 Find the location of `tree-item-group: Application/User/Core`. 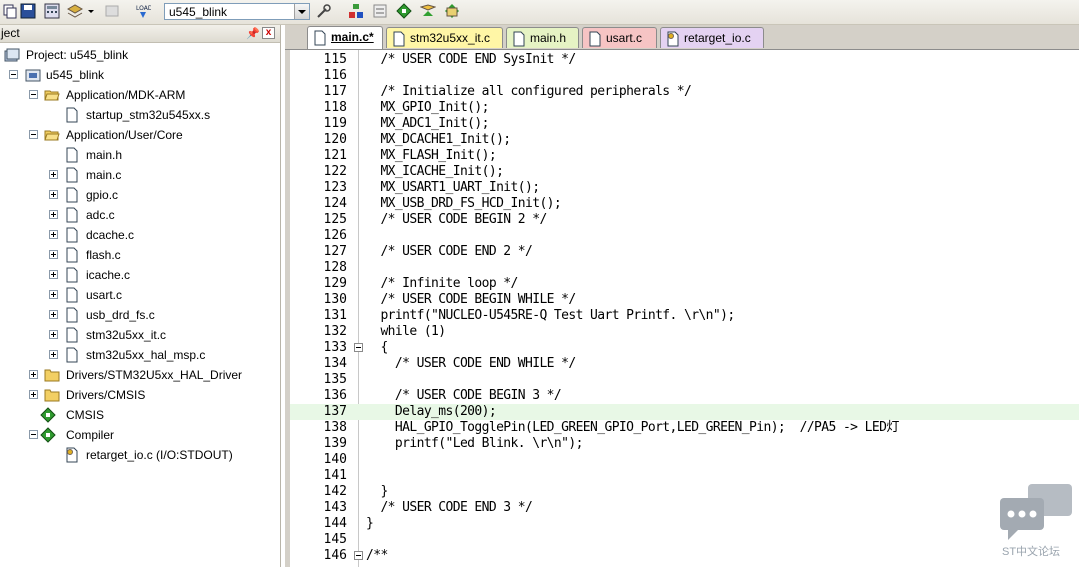

tree-item-group: Application/User/Core is located at coordinates (140, 135).